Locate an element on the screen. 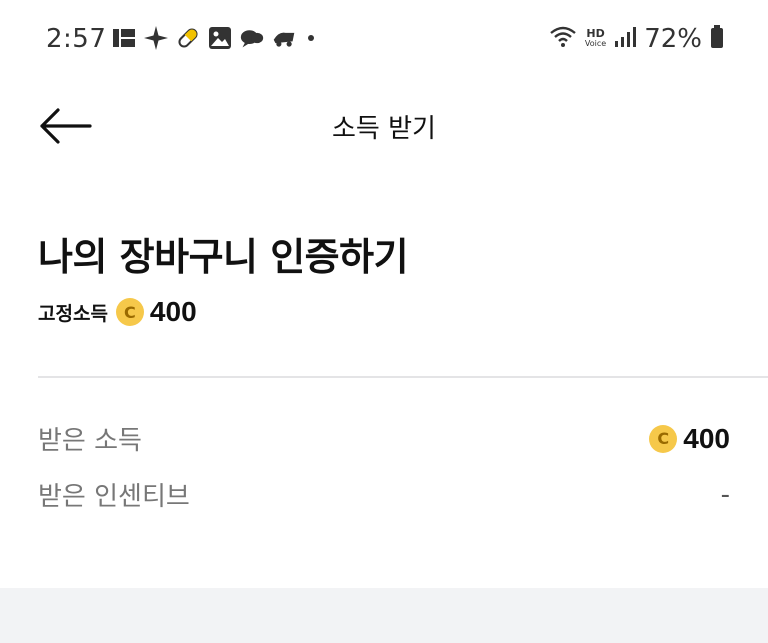 This screenshot has width=768, height=643. mission-title: 나의 장바구니 인증하기 is located at coordinates (223, 257).